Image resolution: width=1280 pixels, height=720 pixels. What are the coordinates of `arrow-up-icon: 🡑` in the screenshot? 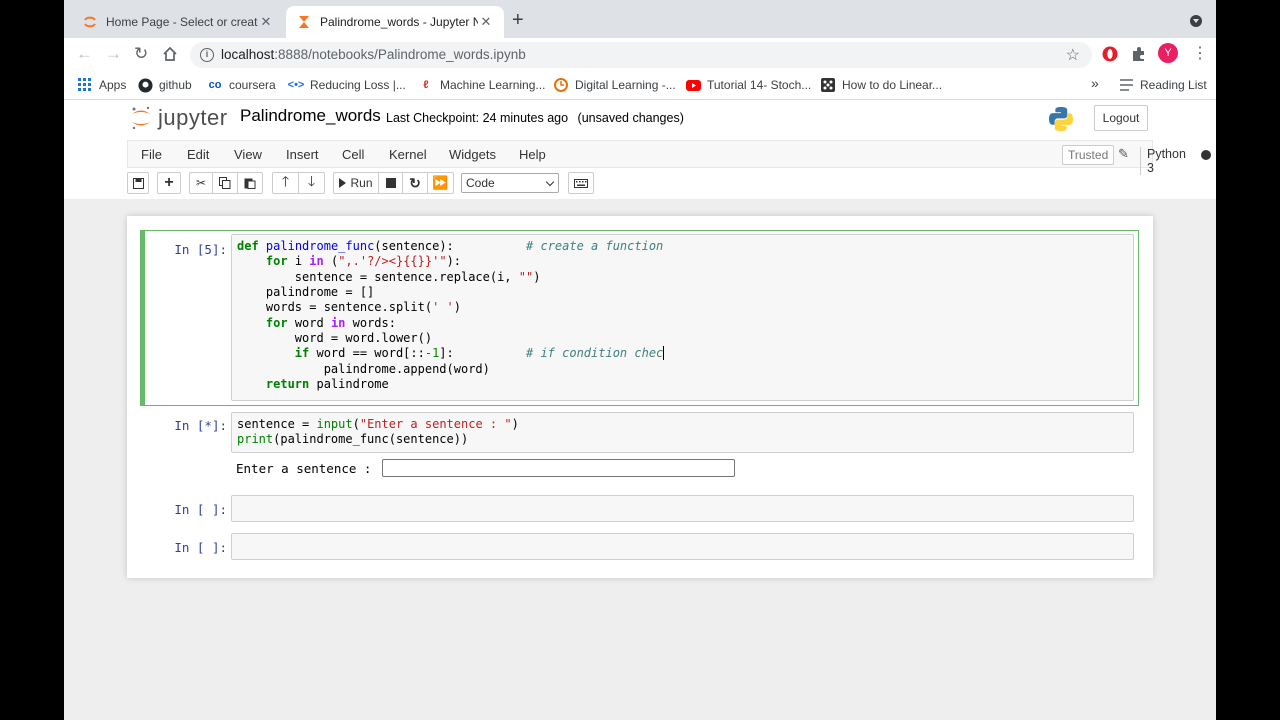 It's located at (285, 181).